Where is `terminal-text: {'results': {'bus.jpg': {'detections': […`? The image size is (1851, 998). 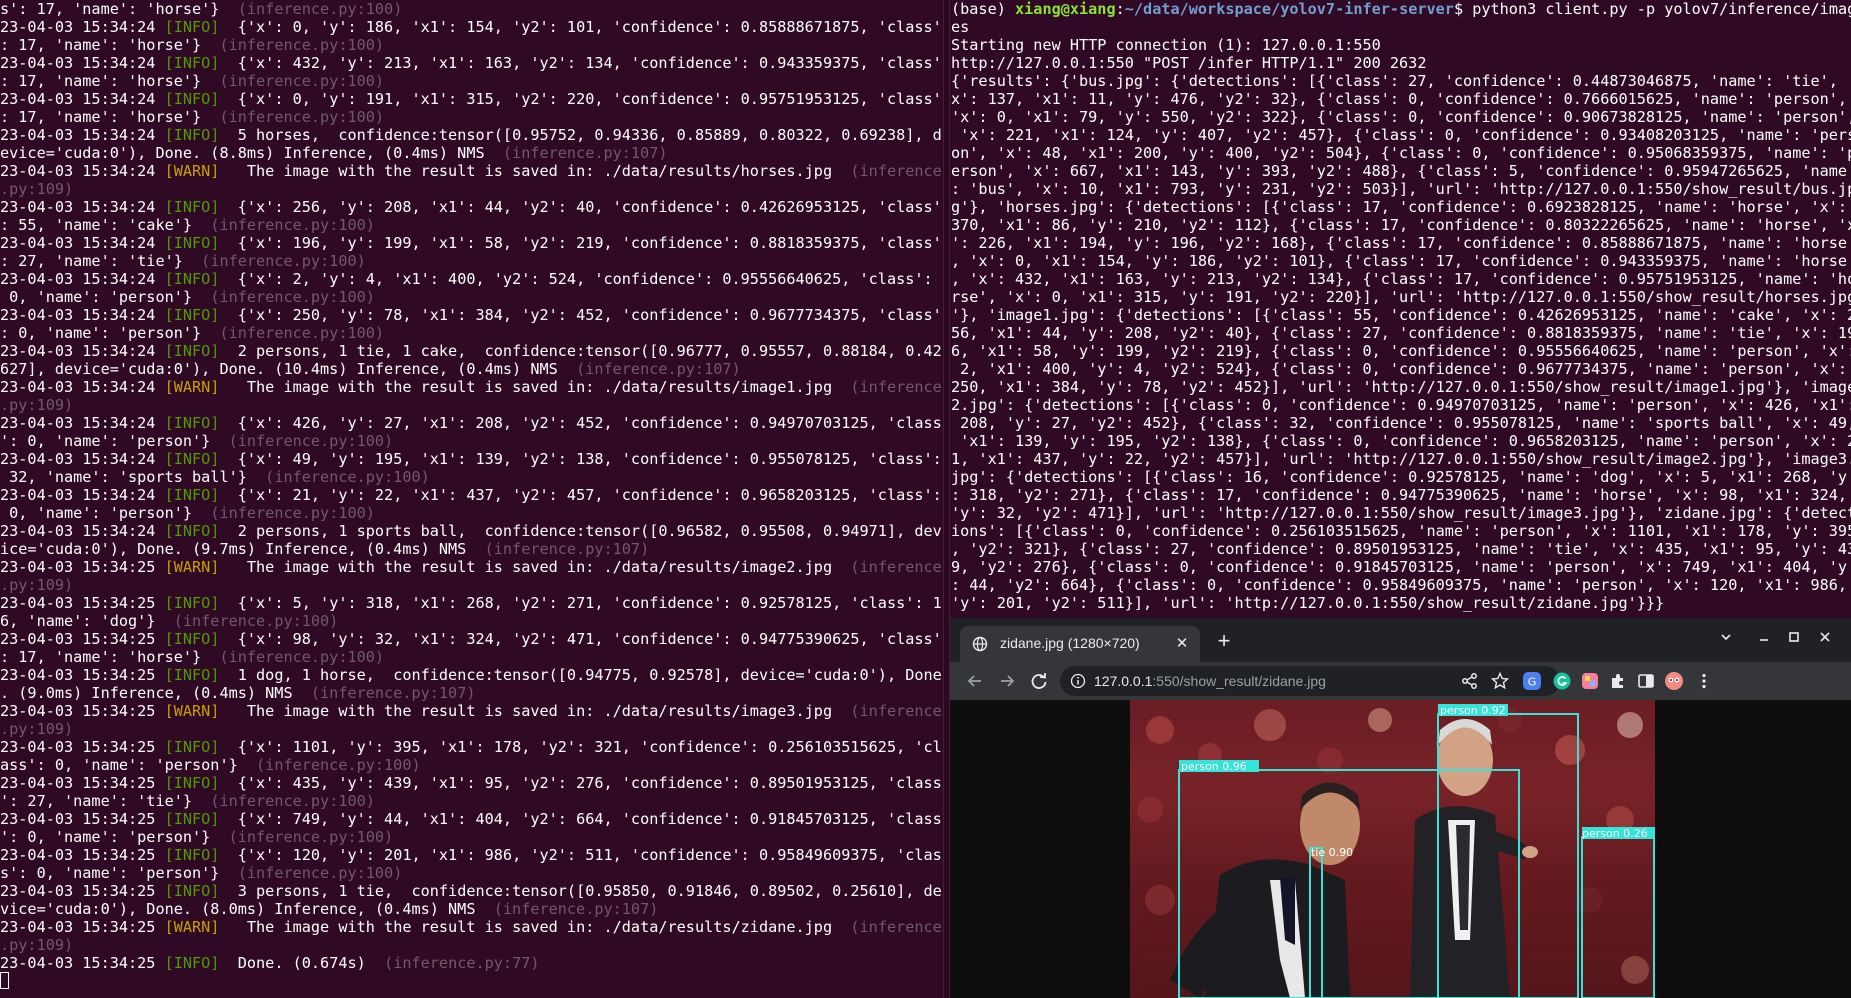
terminal-text: {'results': {'bus.jpg': {'detections': [… is located at coordinates (1401, 81).